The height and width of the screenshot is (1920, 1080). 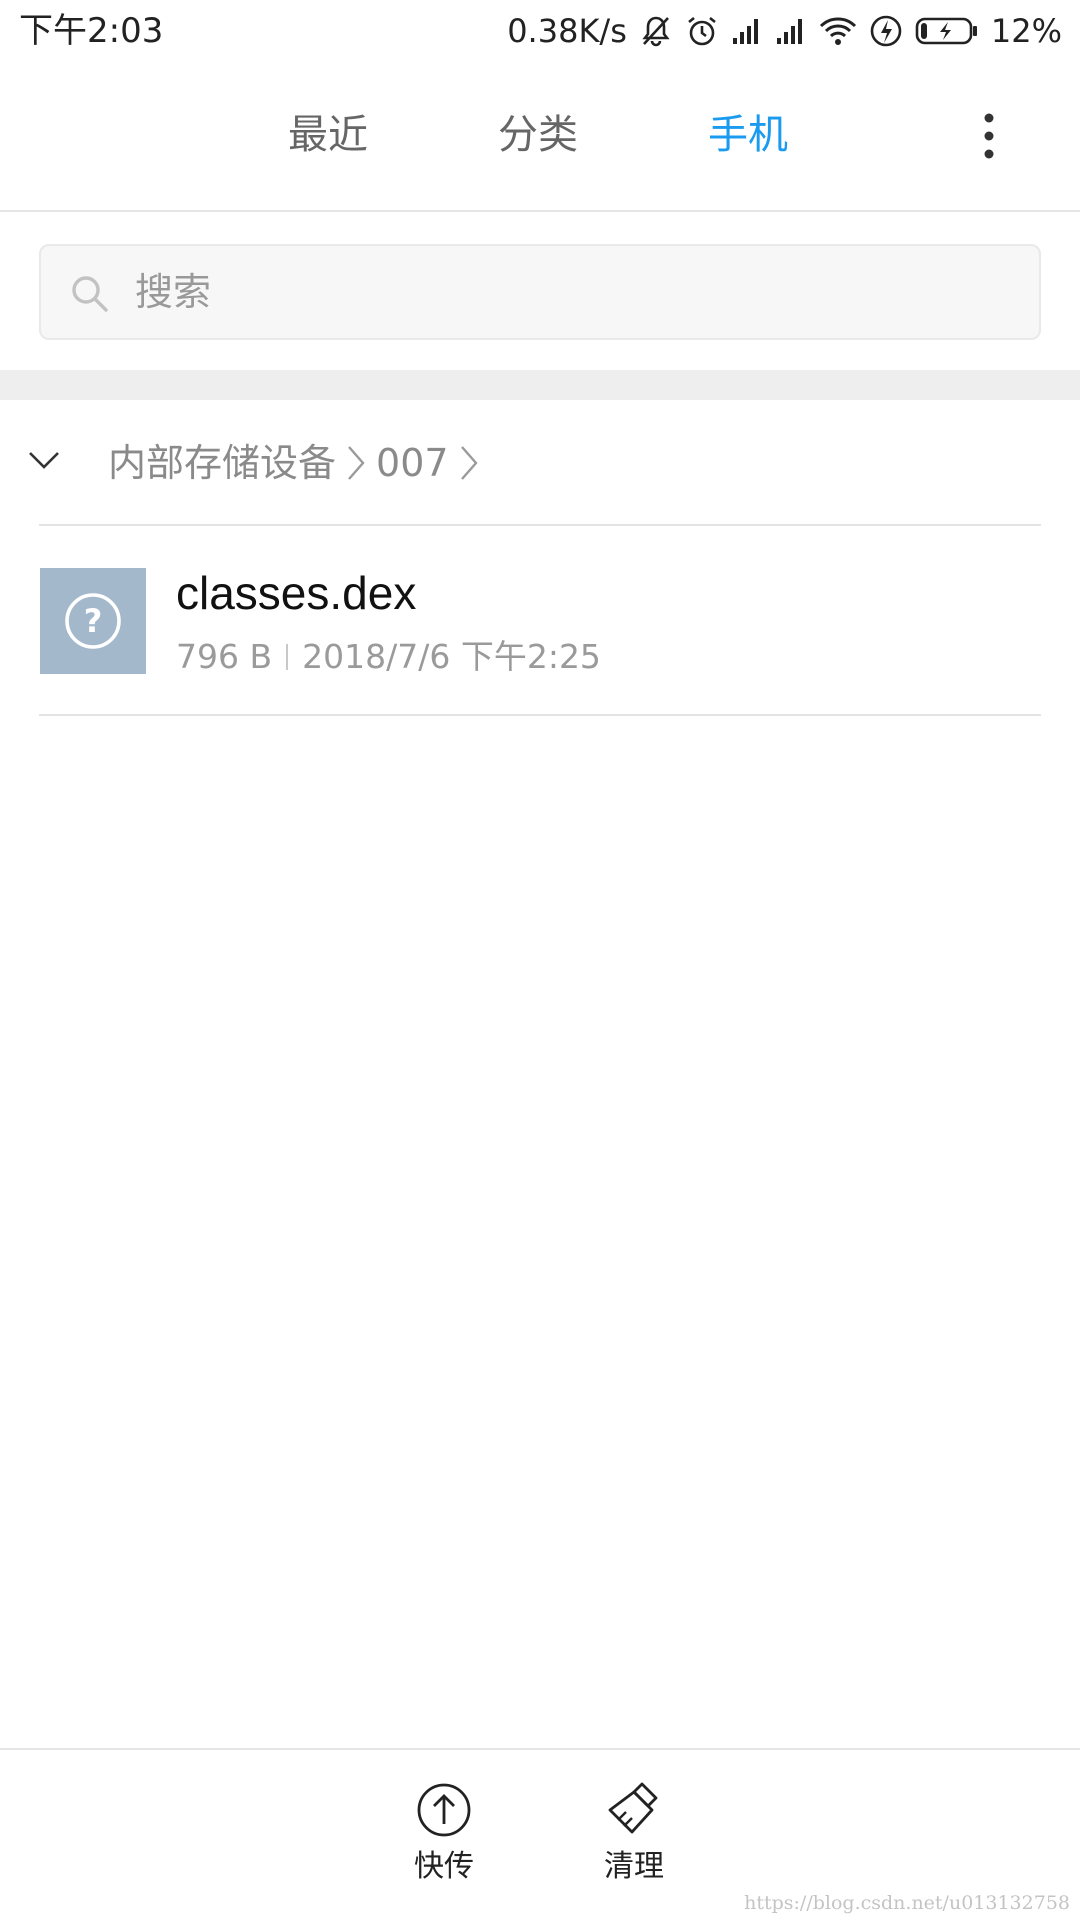 I want to click on meta-separator, so click(x=287, y=657).